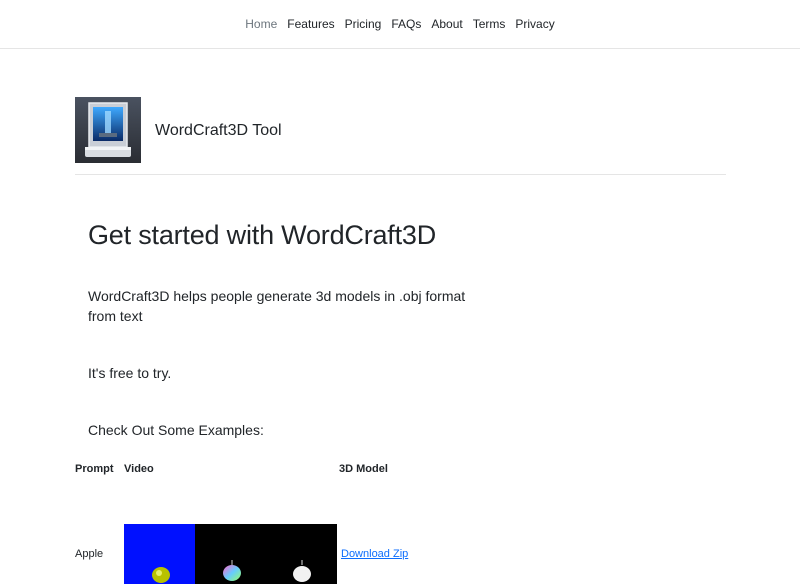 The height and width of the screenshot is (584, 800). I want to click on example-video, so click(230, 554).